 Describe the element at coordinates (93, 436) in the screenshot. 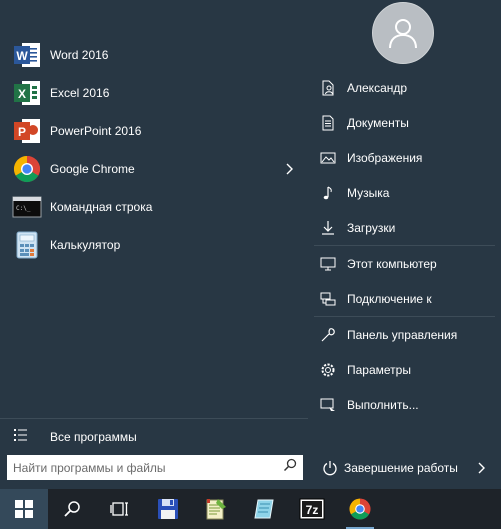

I see `all-programs-label: Все программы` at that location.